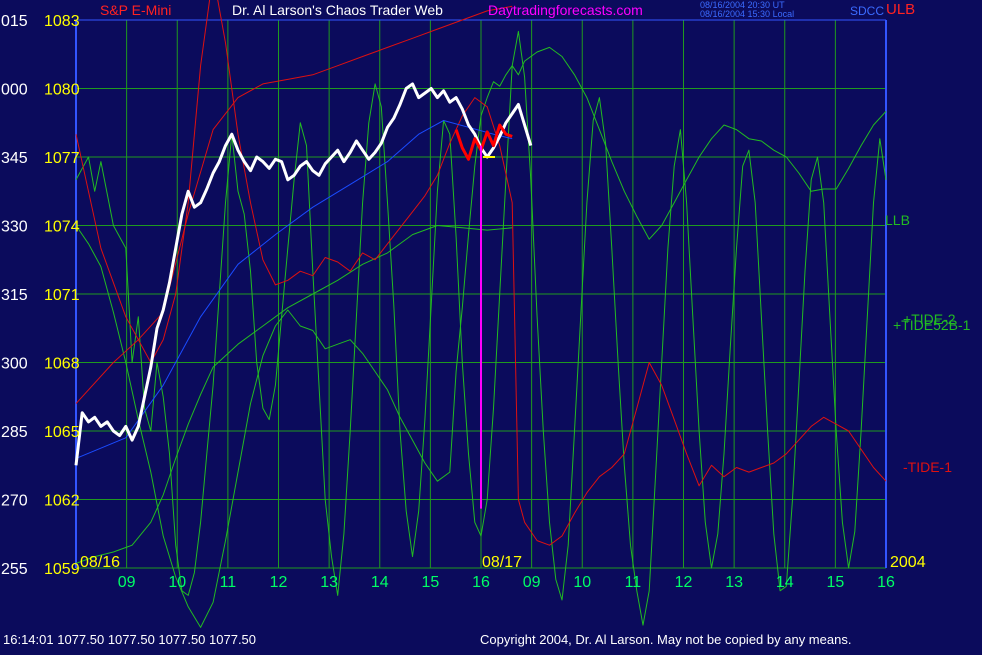  Describe the element at coordinates (62, 569) in the screenshot. I see `y-tick-price: 1059` at that location.